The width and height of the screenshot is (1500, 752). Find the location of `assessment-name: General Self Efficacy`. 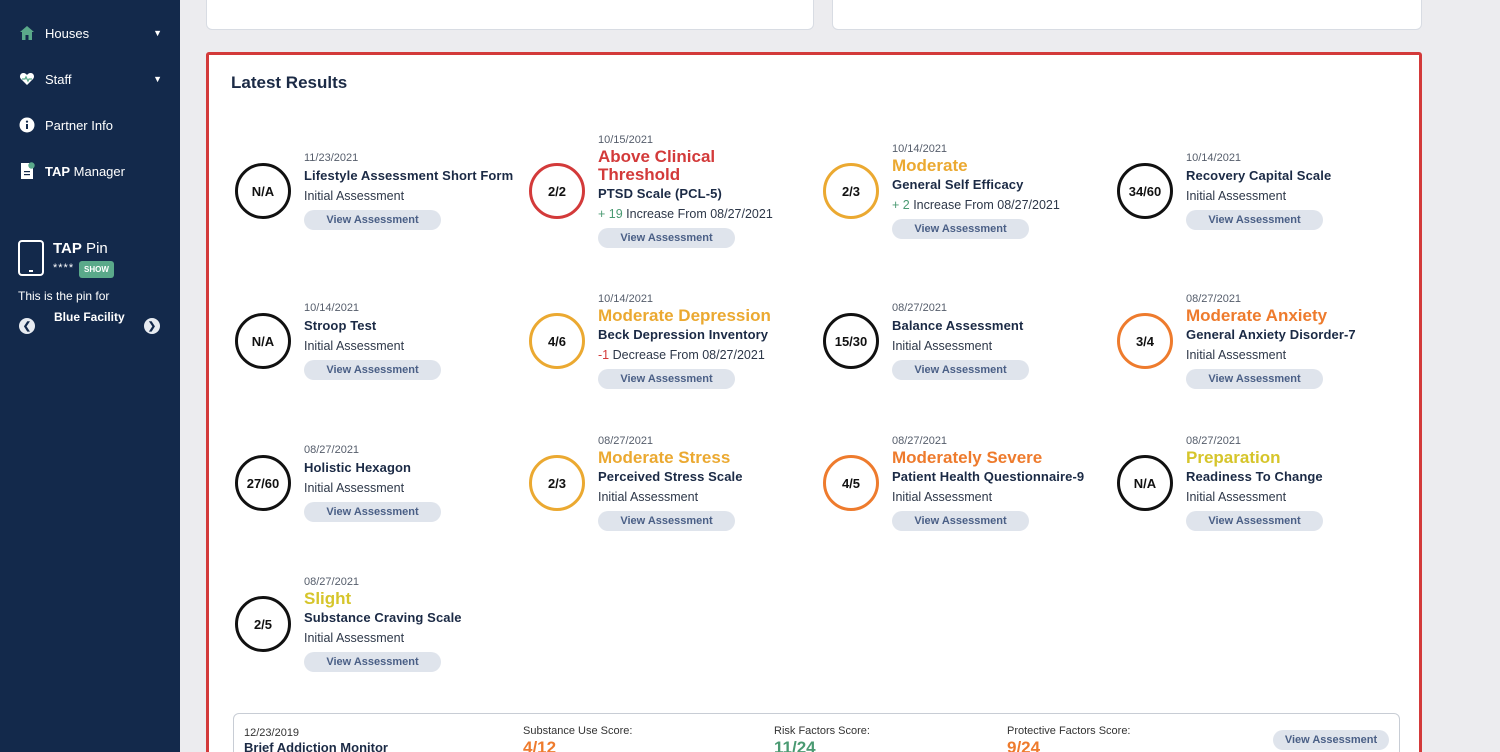

assessment-name: General Self Efficacy is located at coordinates (958, 184).